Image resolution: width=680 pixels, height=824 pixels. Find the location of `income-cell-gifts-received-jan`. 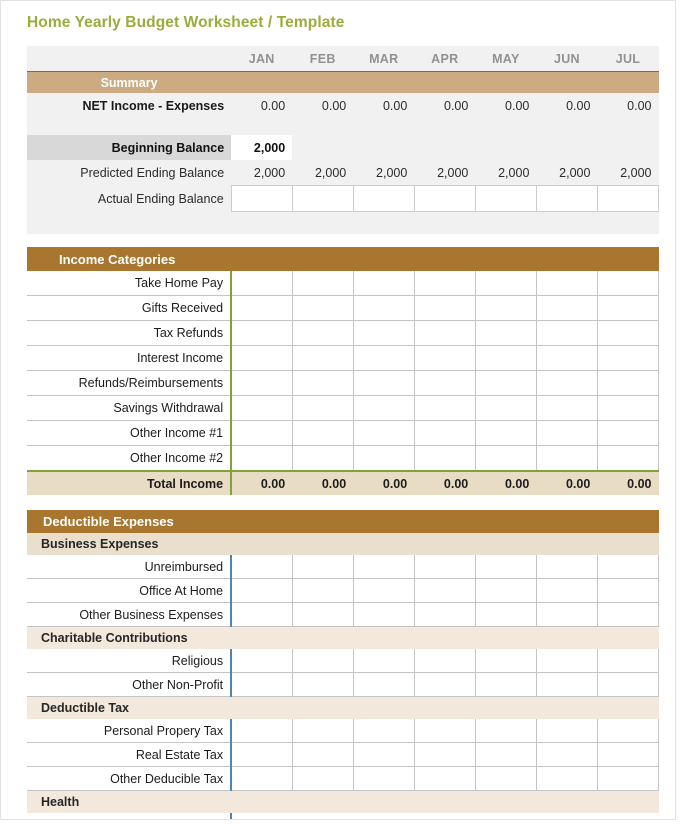

income-cell-gifts-received-jan is located at coordinates (262, 308).